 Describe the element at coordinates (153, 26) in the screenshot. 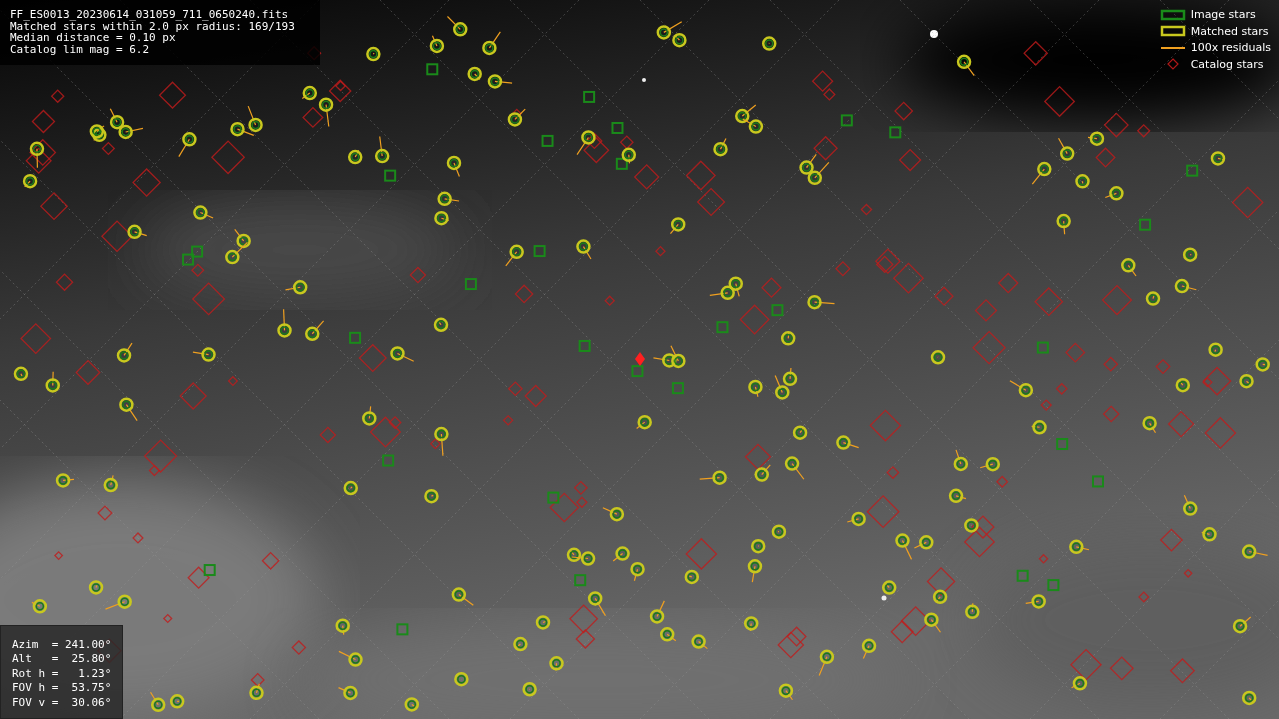

I see `info-text: Matched stars within 2.0 px radius: 169/193` at that location.